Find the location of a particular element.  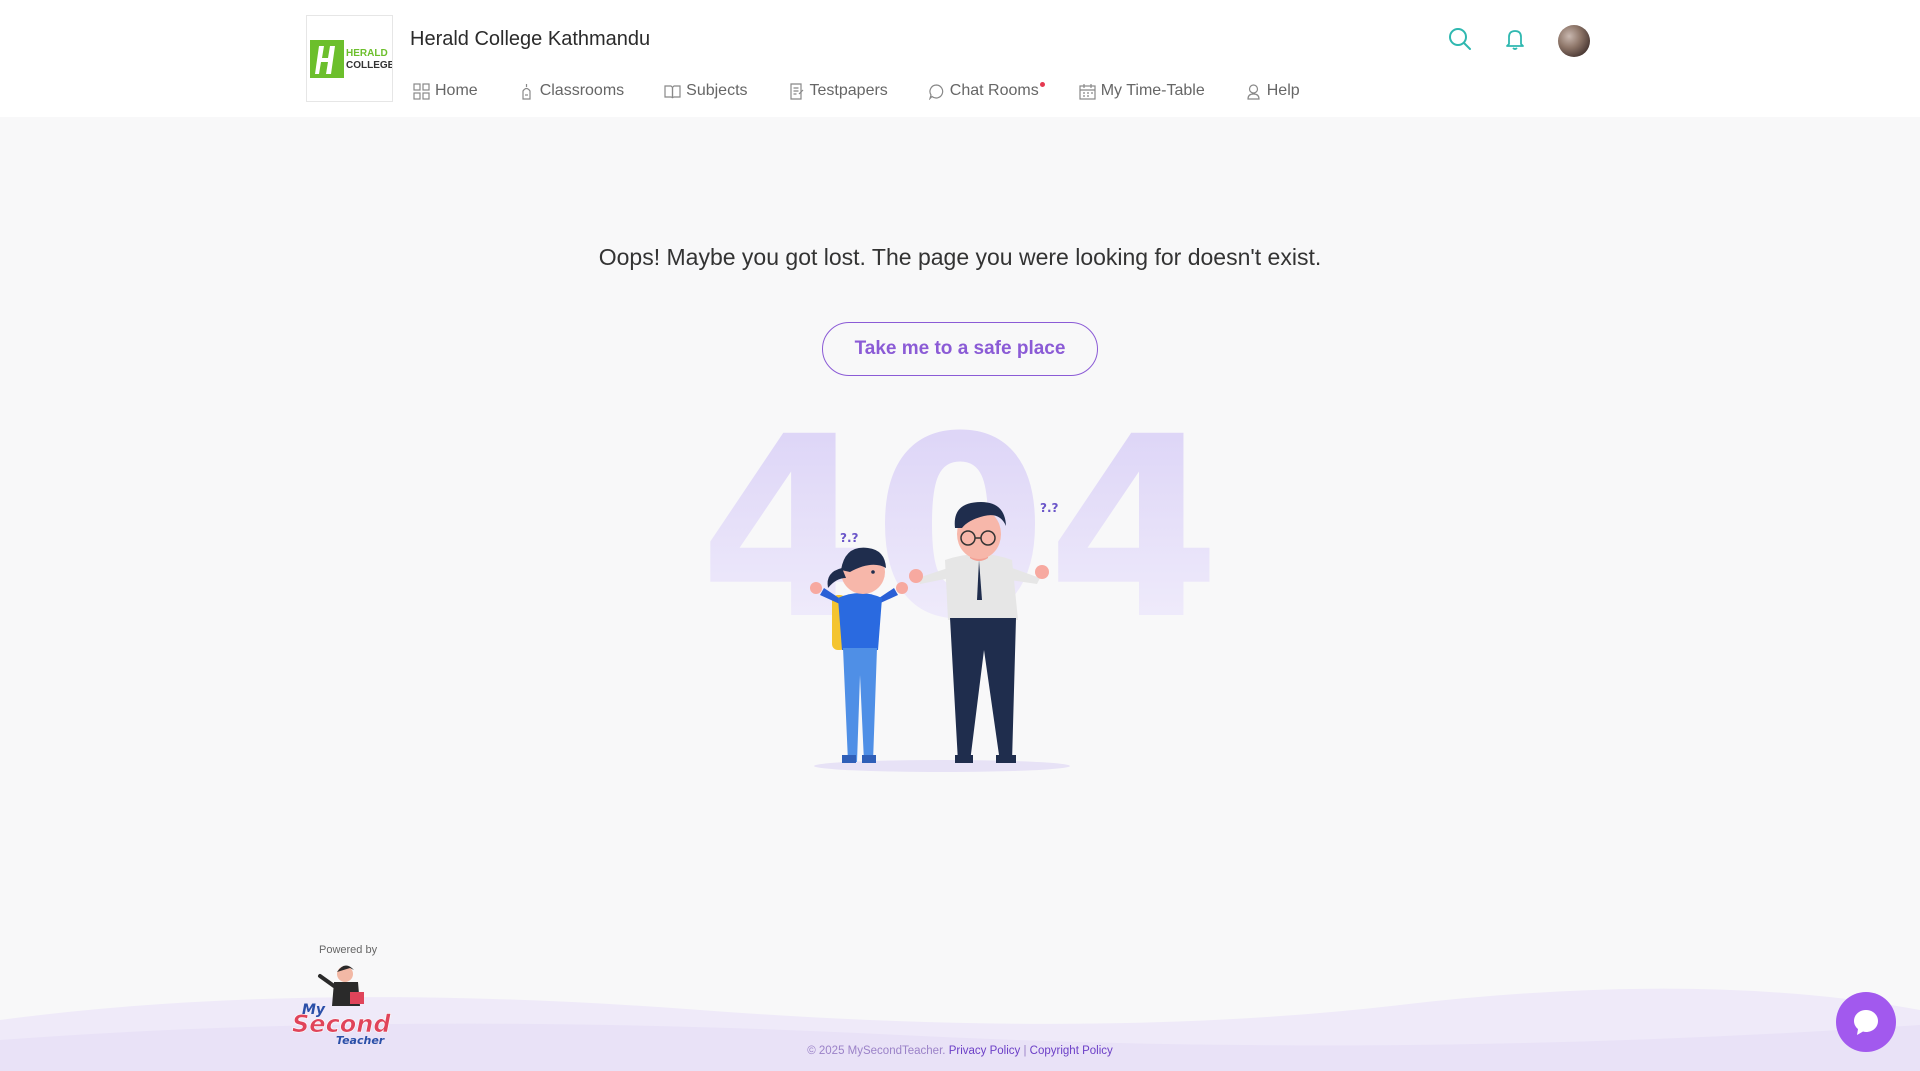

nav-item-subjects: Subjects is located at coordinates (706, 91).